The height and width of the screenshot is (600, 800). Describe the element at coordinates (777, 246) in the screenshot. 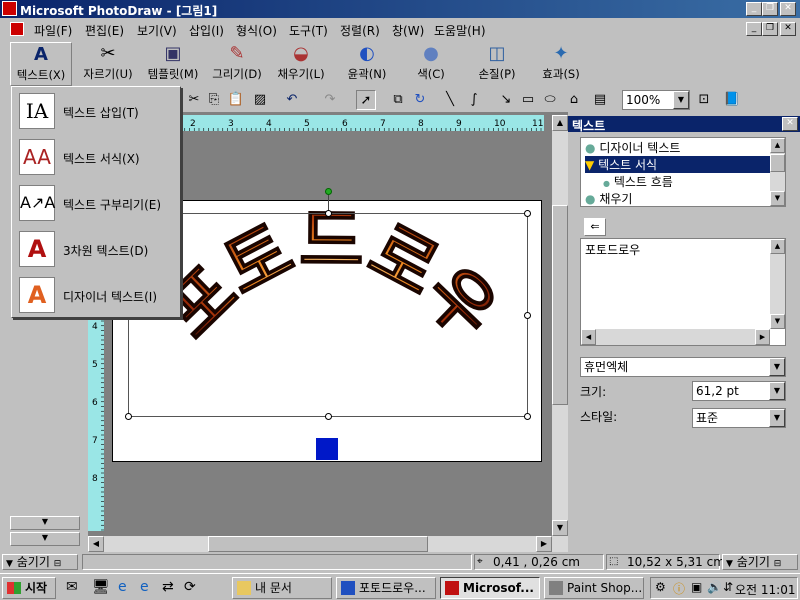

I see `textbox-scroll-up-button: ▲` at that location.